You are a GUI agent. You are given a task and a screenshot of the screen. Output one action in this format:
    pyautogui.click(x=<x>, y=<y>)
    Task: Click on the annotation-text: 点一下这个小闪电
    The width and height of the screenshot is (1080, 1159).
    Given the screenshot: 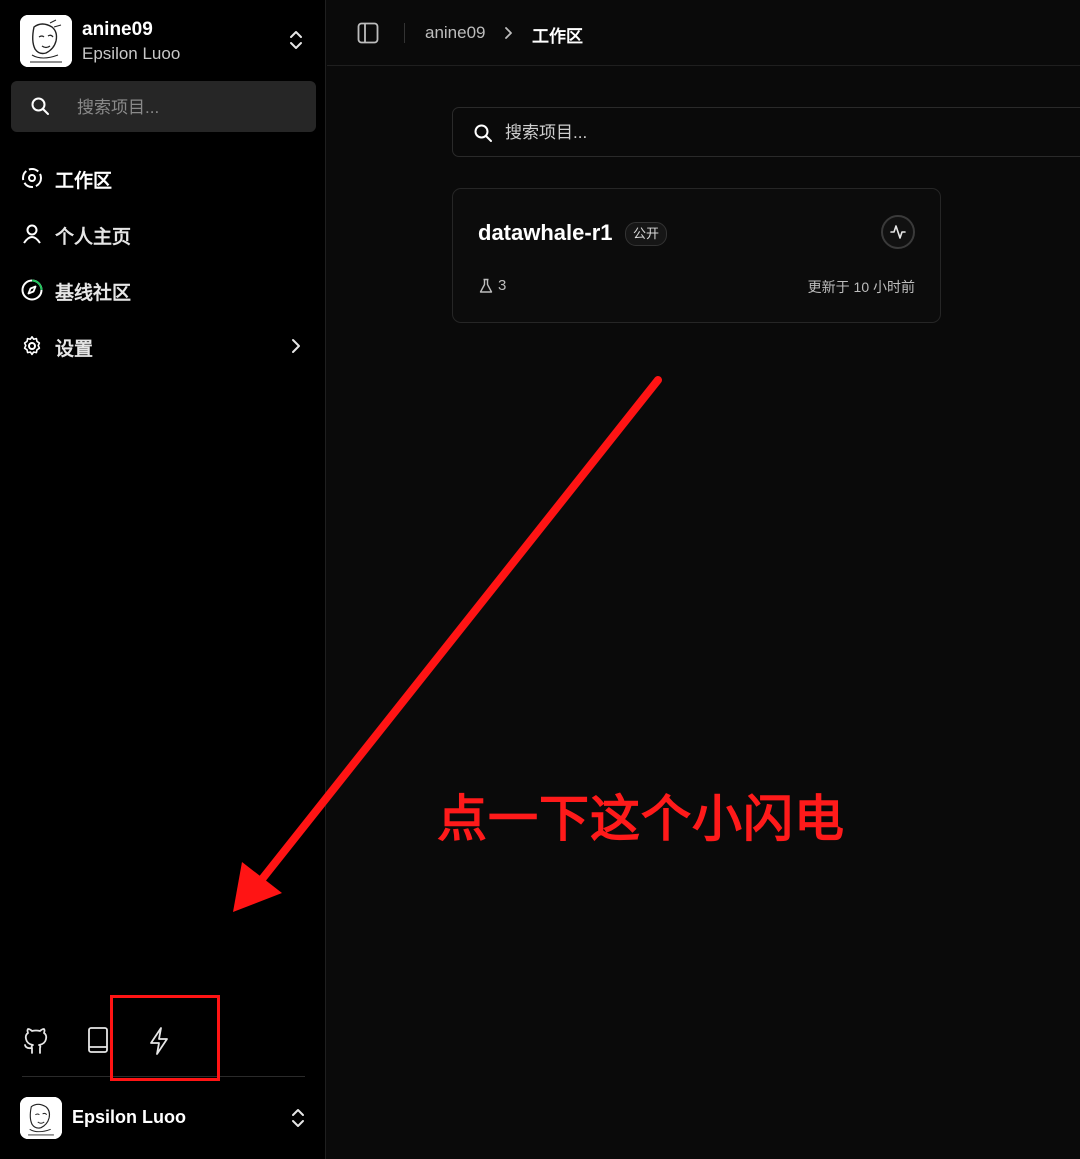 What is the action you would take?
    pyautogui.click(x=641, y=819)
    